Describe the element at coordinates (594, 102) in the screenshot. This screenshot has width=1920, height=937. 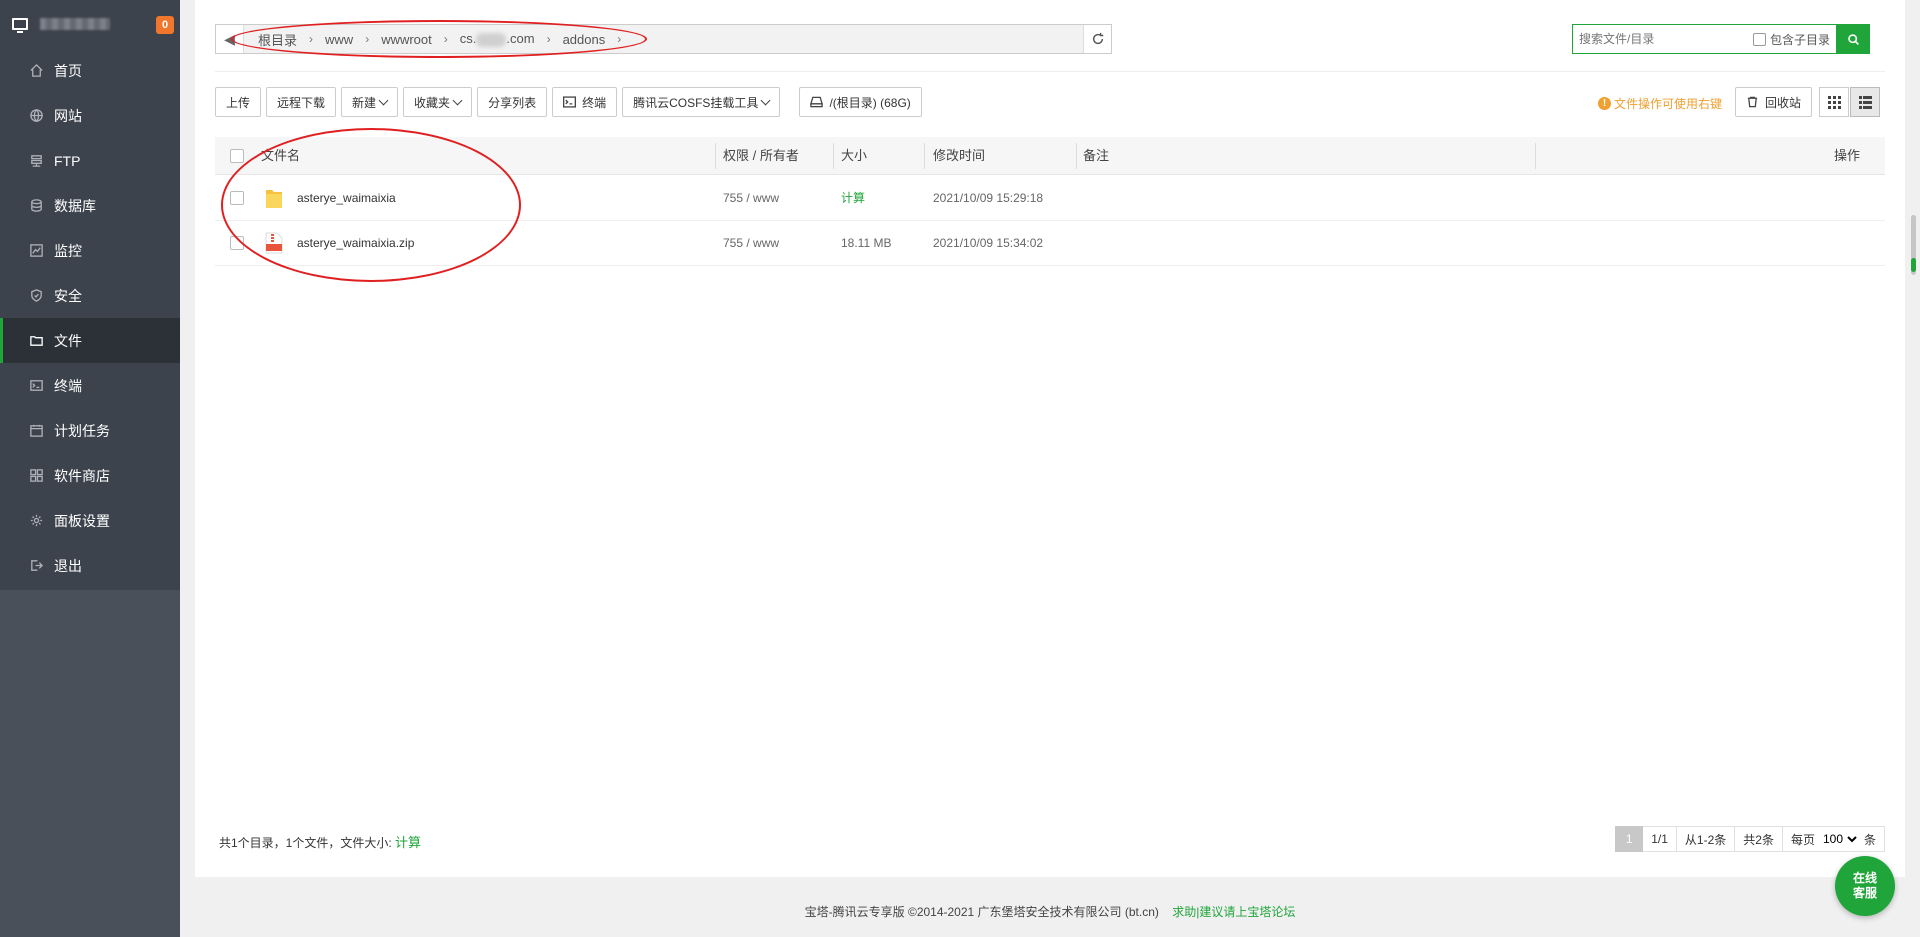
I see `terminal-label: 终端` at that location.